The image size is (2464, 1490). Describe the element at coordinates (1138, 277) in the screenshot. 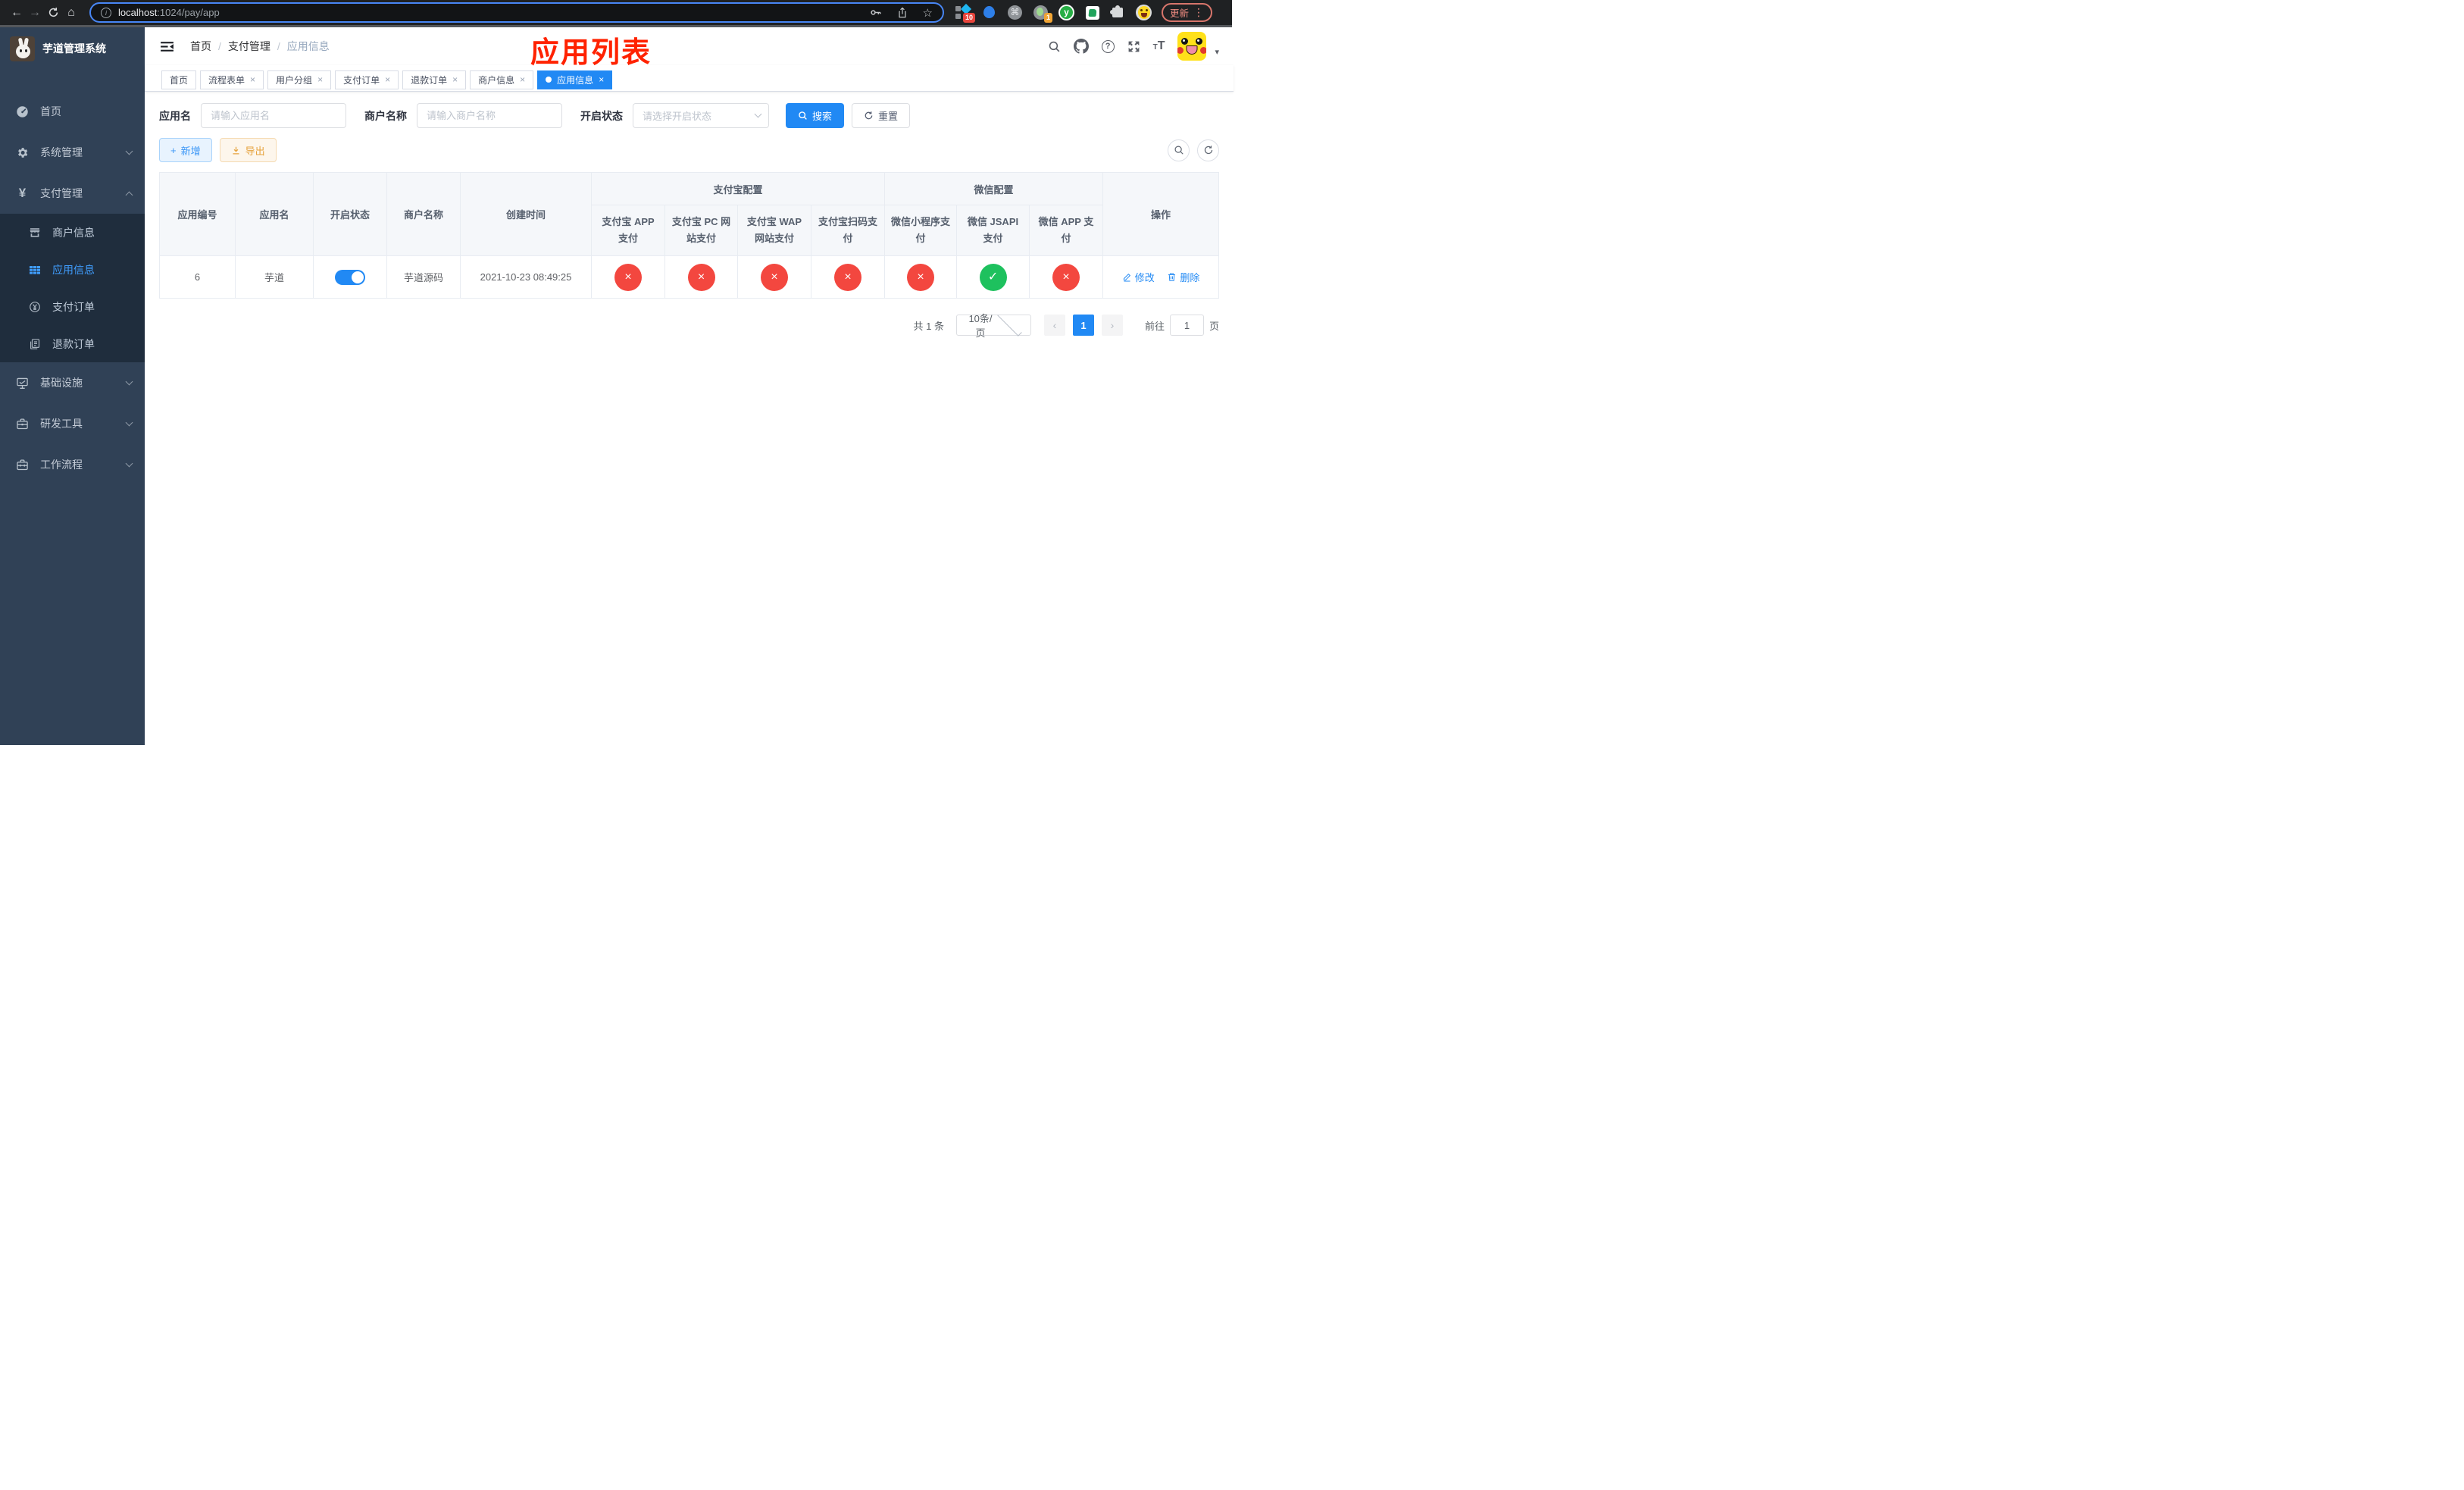

I see `edit-button: 修改` at that location.